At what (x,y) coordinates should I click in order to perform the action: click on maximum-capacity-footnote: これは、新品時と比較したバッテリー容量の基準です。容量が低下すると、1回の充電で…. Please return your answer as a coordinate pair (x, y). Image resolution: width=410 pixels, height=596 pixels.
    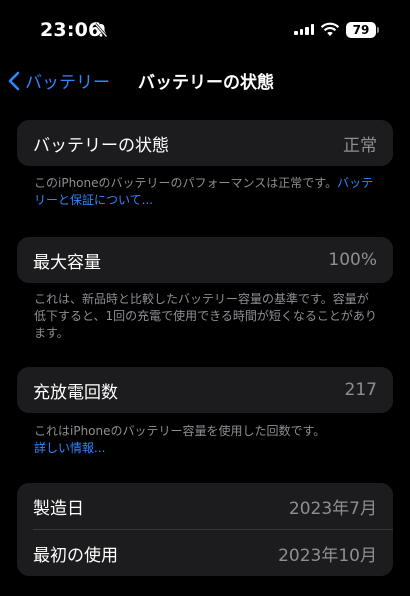
    Looking at the image, I should click on (205, 316).